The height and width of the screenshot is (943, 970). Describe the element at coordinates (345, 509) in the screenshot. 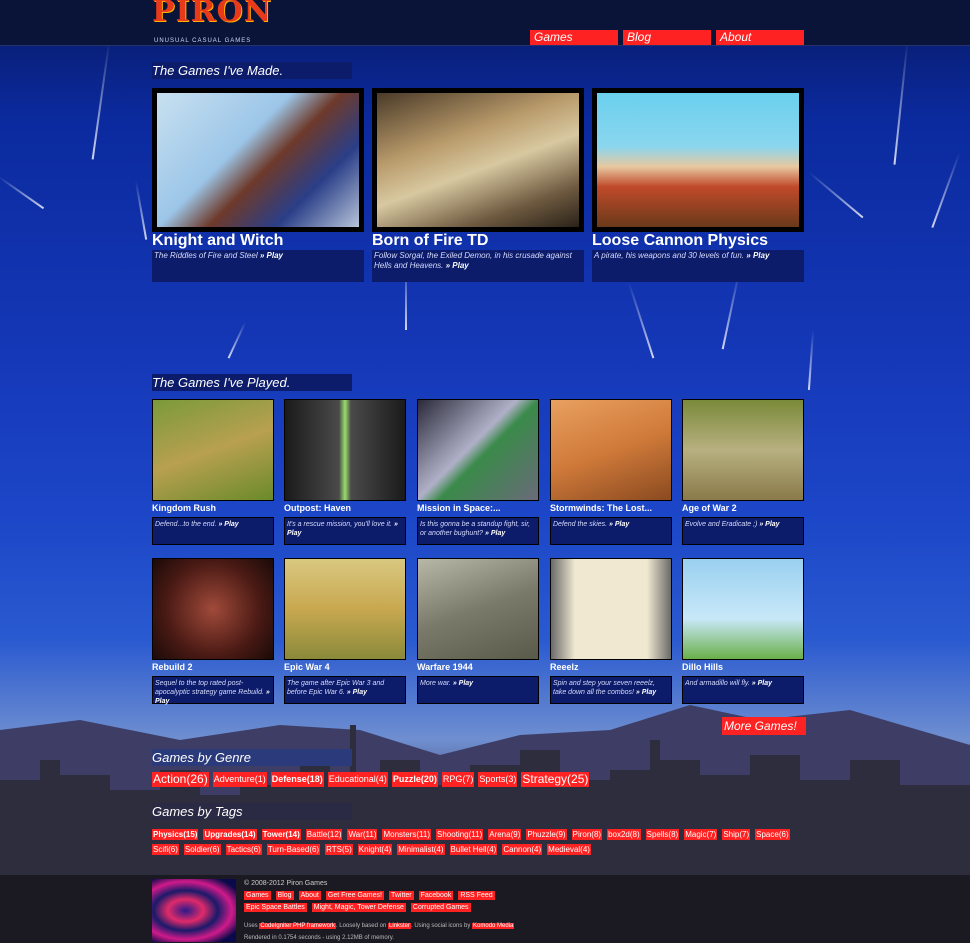

I see `game-title: Outpost: Haven` at that location.